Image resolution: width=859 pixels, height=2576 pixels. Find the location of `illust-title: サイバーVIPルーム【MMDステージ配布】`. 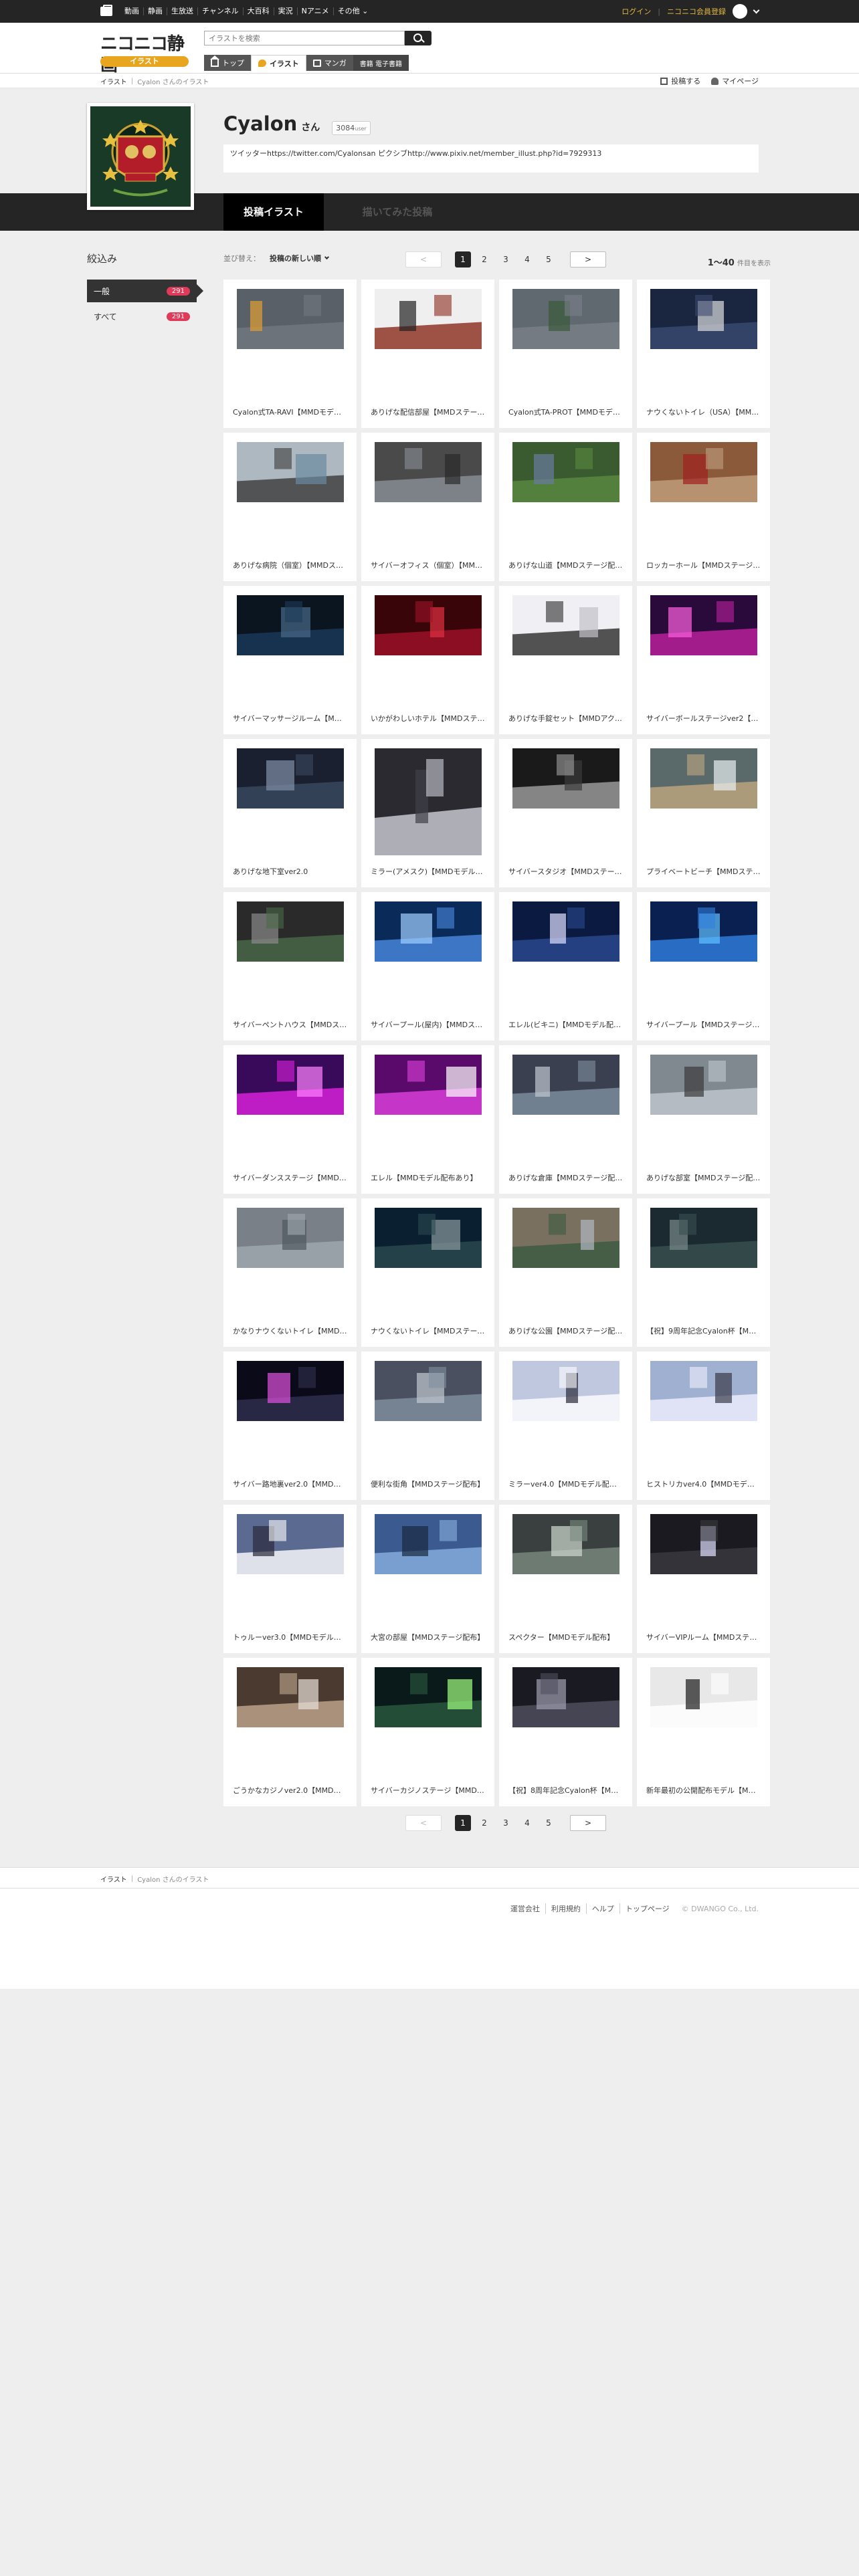

illust-title: サイバーVIPルーム【MMDステージ配布】 is located at coordinates (703, 1637).